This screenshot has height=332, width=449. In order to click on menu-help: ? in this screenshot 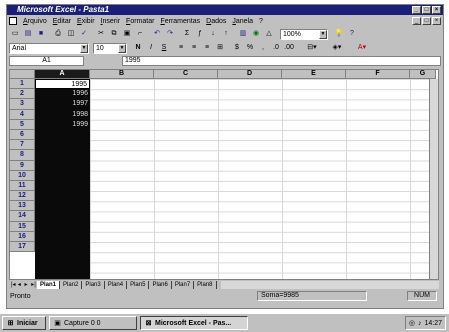, I will do `click(261, 21)`.